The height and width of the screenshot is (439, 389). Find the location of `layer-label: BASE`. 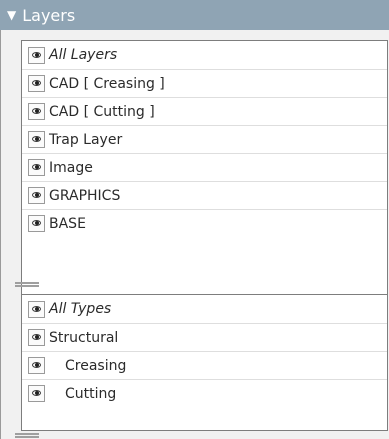

layer-label: BASE is located at coordinates (67, 223).